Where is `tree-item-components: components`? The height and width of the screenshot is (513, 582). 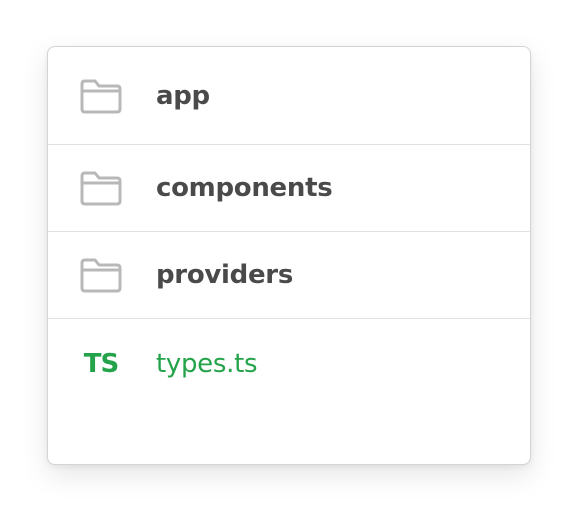 tree-item-components: components is located at coordinates (289, 188).